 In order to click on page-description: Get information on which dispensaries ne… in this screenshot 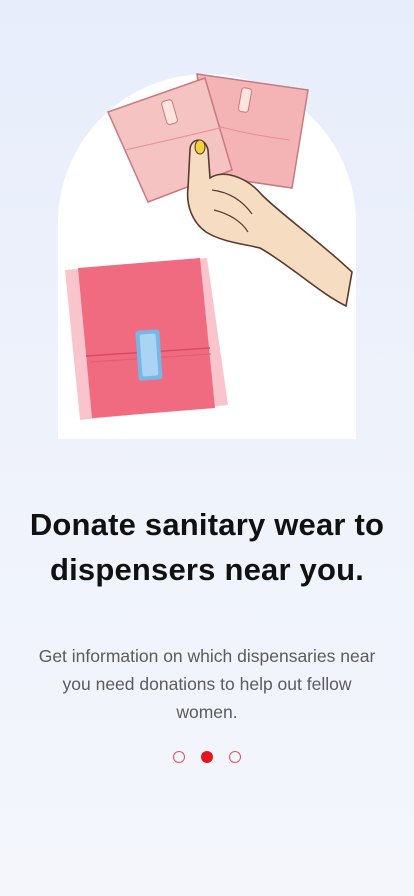, I will do `click(207, 684)`.